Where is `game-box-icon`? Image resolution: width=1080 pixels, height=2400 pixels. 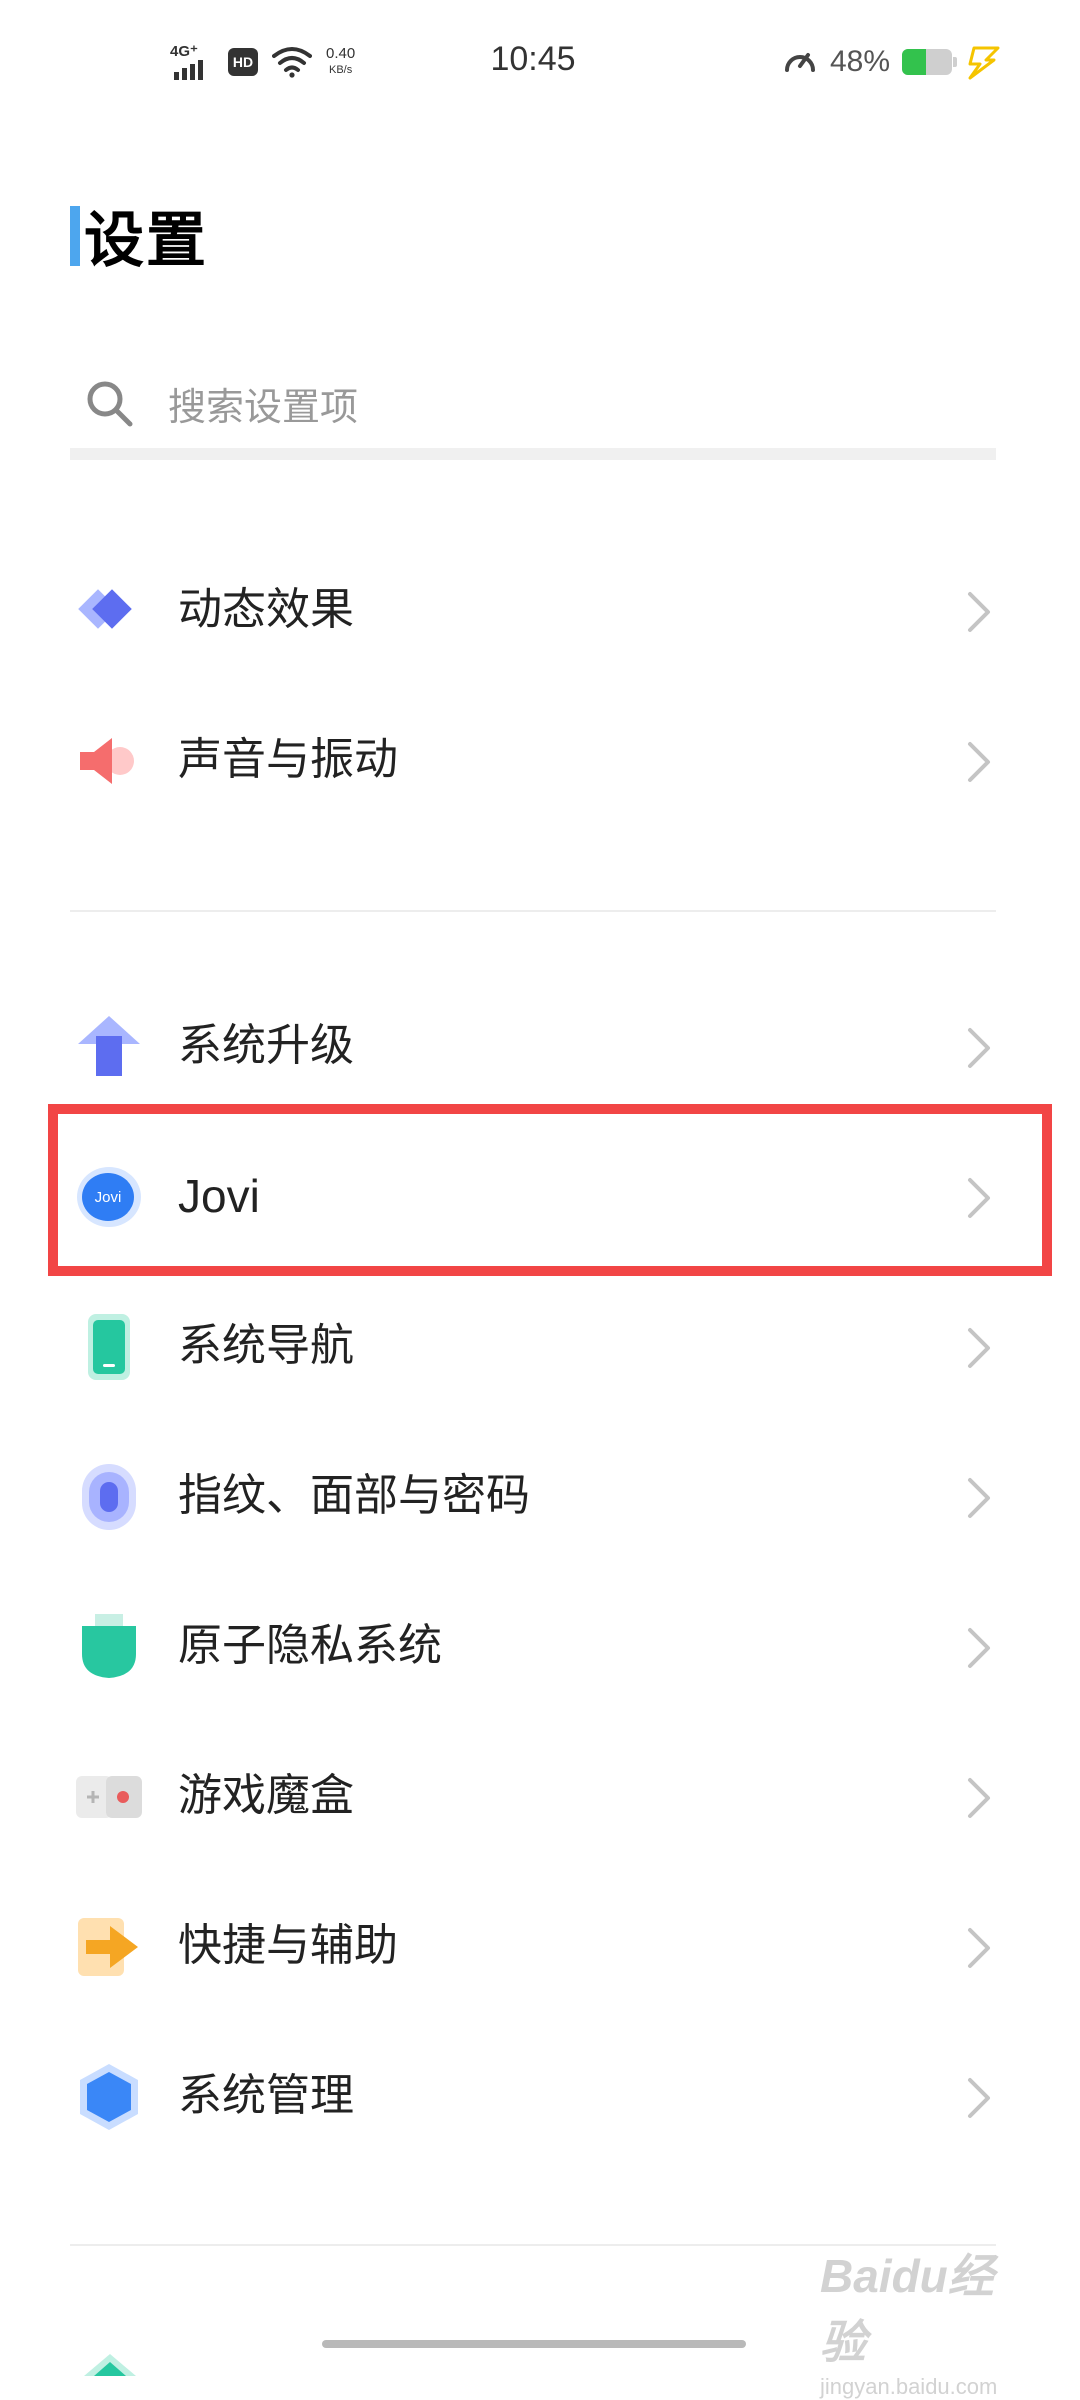
game-box-icon is located at coordinates (109, 1797).